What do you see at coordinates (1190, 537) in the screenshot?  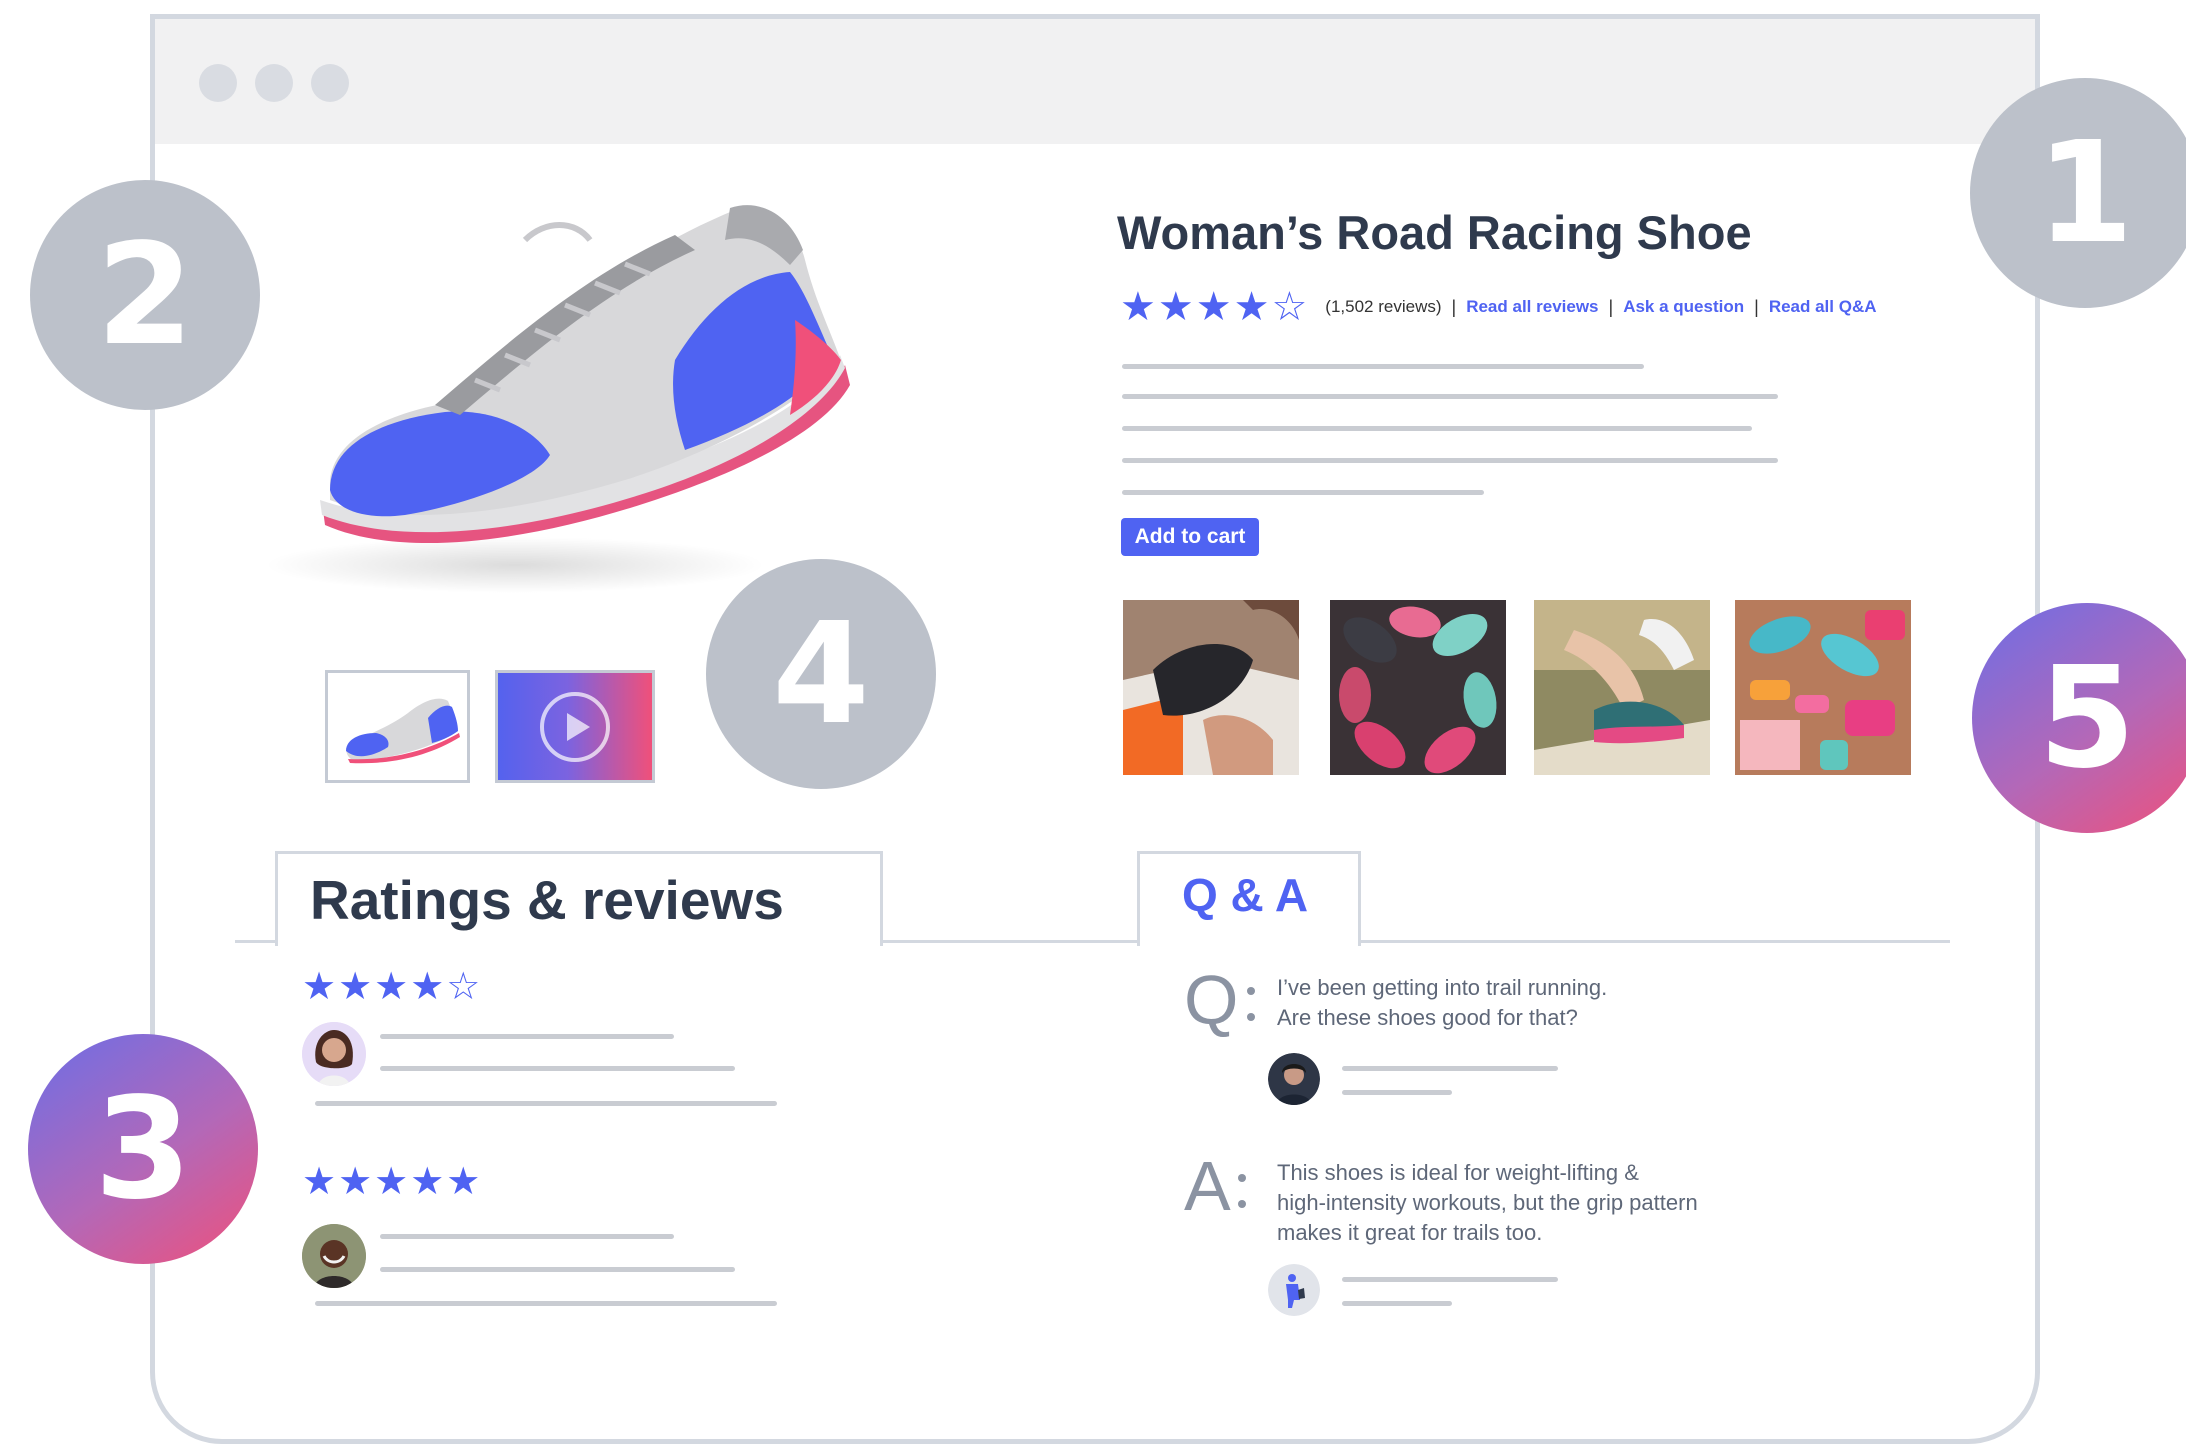 I see `add-to-cart-button: Add to cart` at bounding box center [1190, 537].